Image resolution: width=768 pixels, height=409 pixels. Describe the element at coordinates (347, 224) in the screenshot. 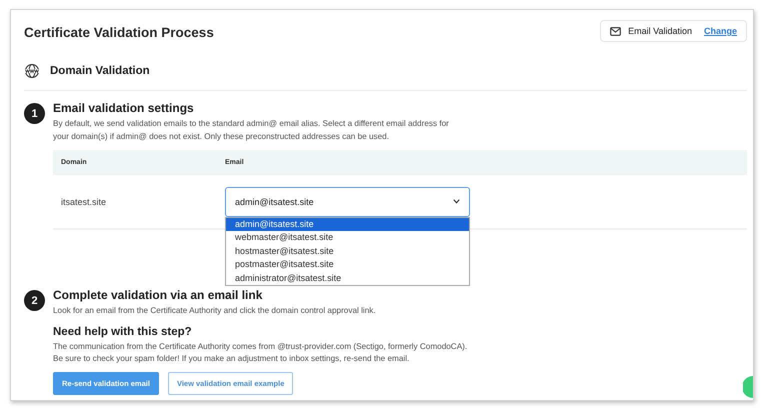

I see `email-option: admin@itsatest.site` at that location.